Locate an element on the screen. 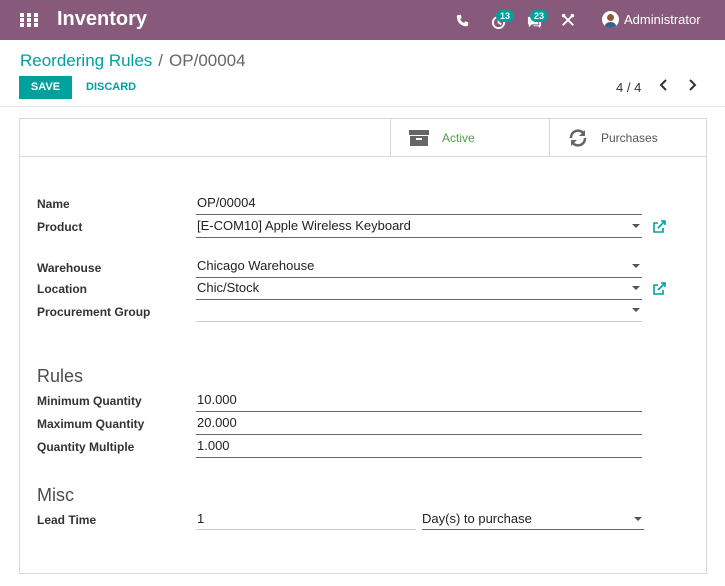 The image size is (725, 586). lead-time-label: Lead Time is located at coordinates (67, 520).